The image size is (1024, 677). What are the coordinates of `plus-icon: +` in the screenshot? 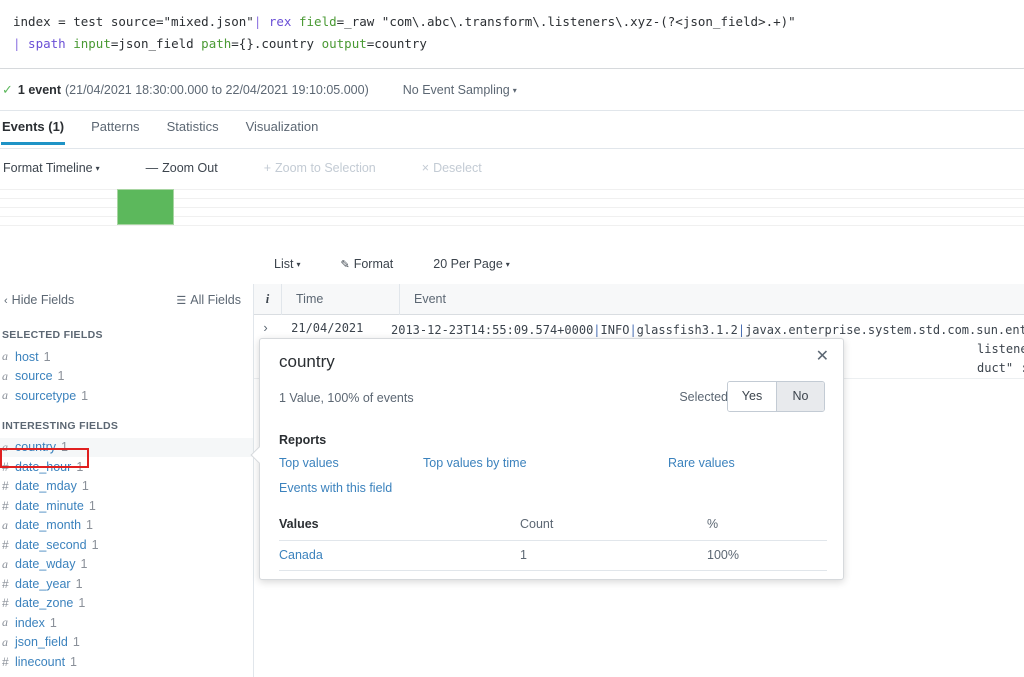 It's located at (267, 168).